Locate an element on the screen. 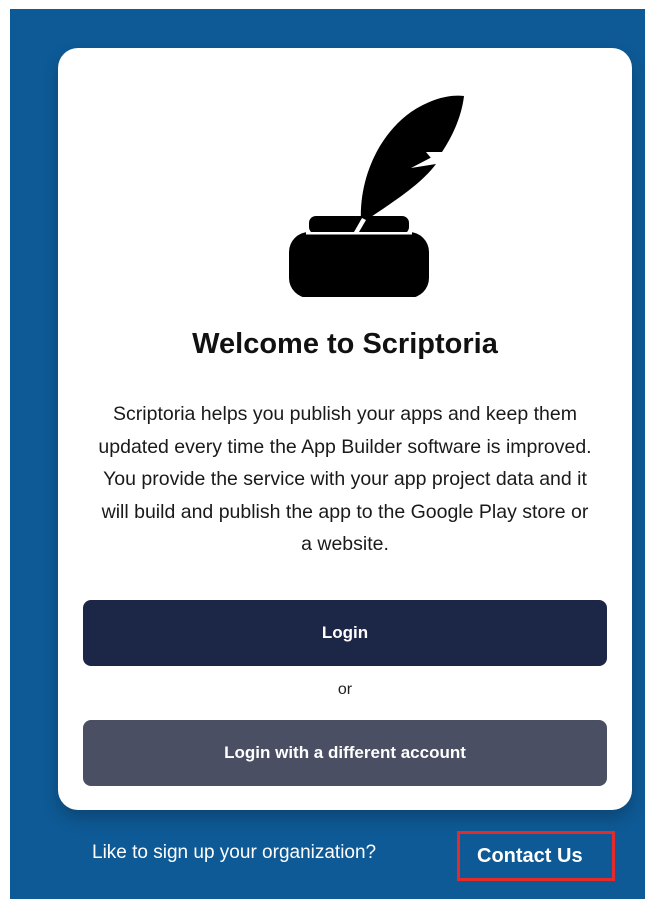  quill-inkwell-icon is located at coordinates (376, 196).